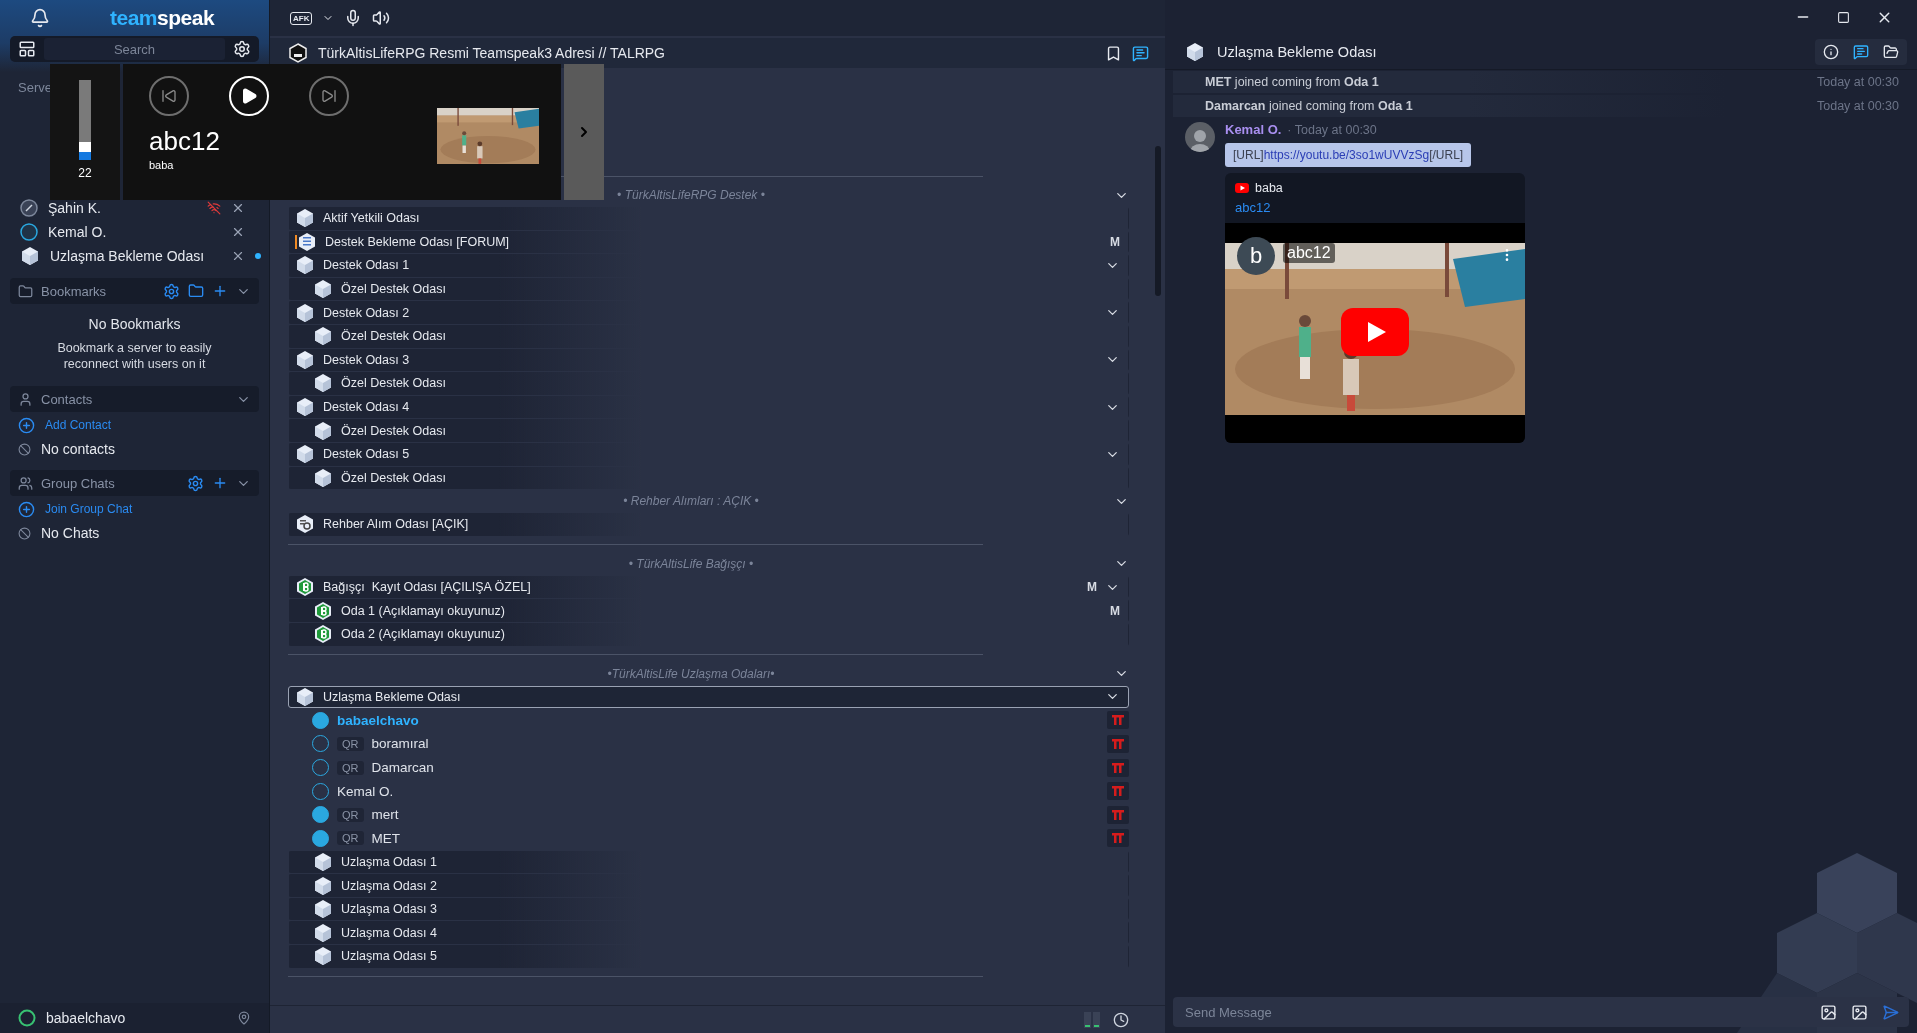 This screenshot has height=1033, width=1917. What do you see at coordinates (492, 53) in the screenshot?
I see `server-title: TürkAltisLifeRPG Resmi Teamspeak3 Adresi // TALRPG` at bounding box center [492, 53].